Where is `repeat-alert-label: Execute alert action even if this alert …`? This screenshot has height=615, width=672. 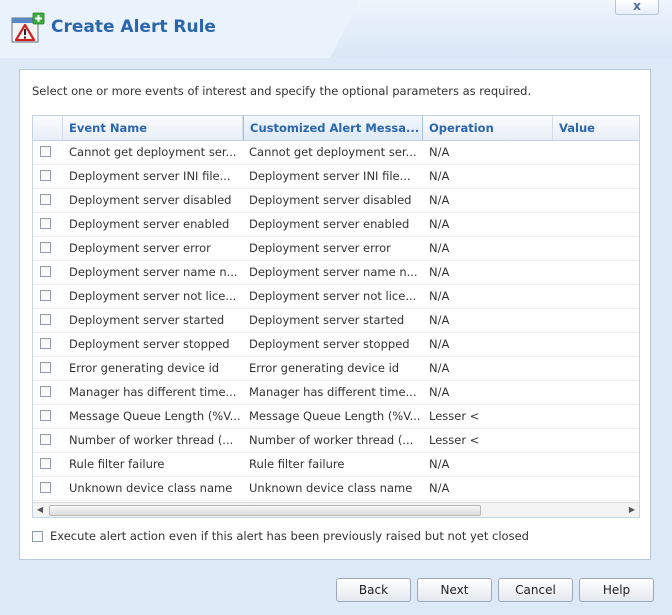 repeat-alert-label: Execute alert action even if this alert … is located at coordinates (289, 536).